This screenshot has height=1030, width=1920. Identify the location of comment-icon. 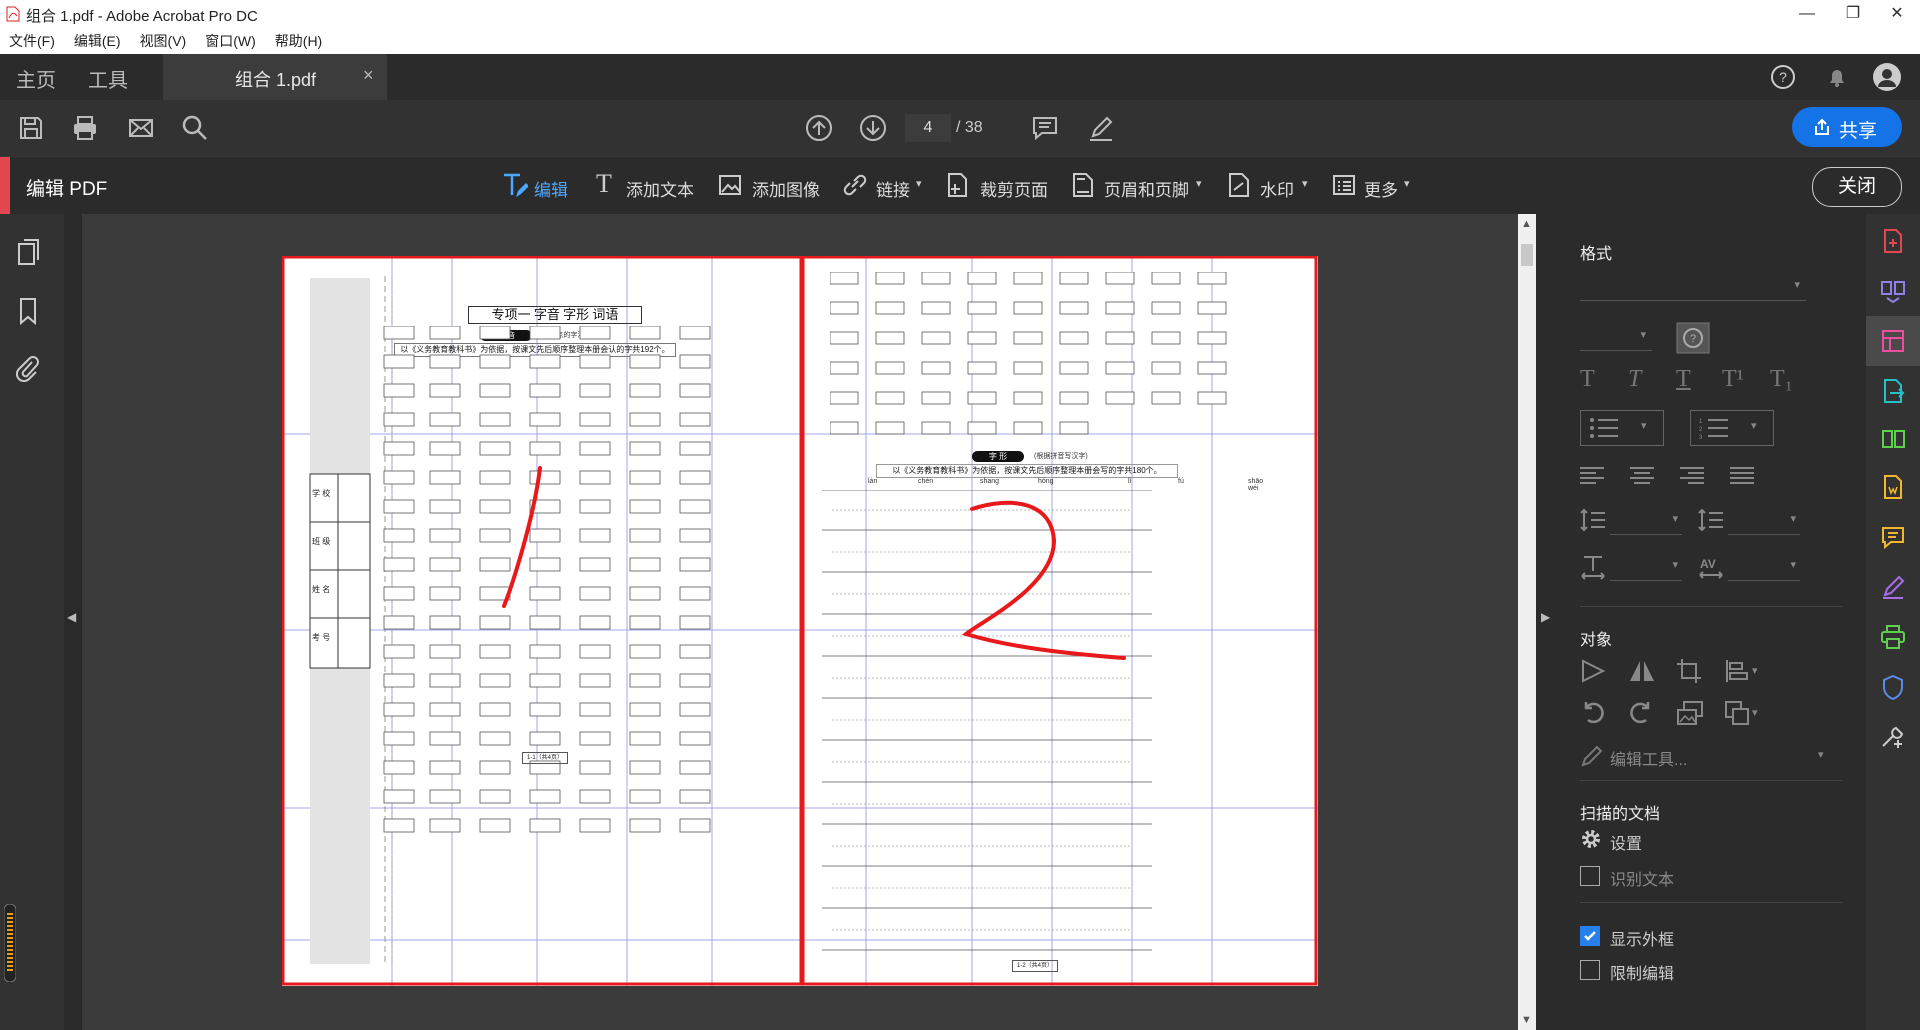
(1045, 128).